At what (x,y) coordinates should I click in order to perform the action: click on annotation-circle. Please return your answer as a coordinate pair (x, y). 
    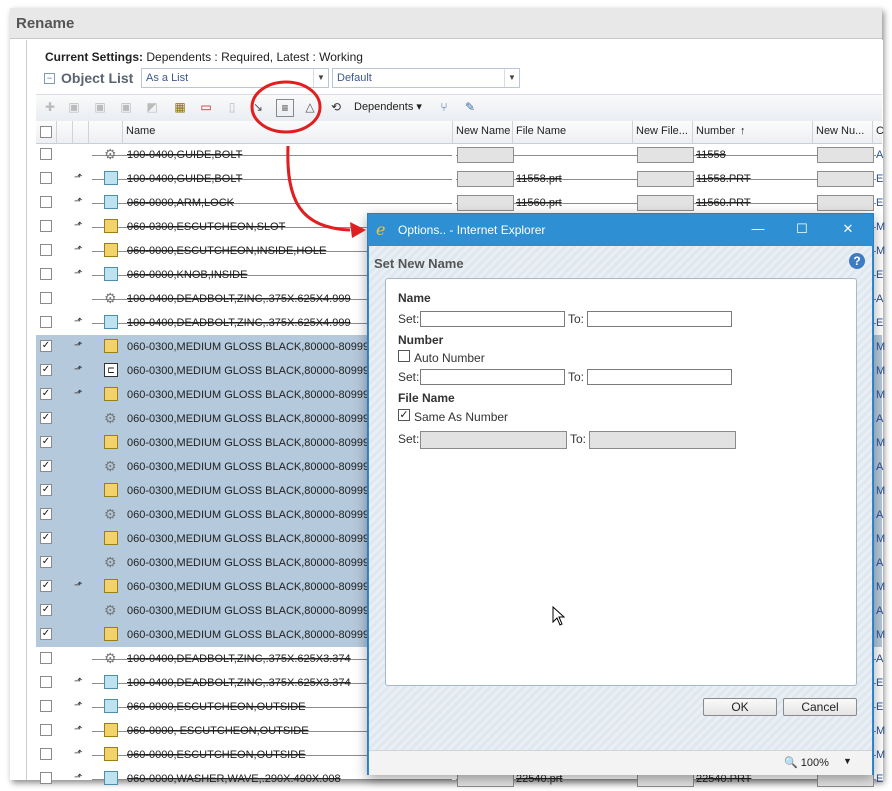
    Looking at the image, I should click on (286, 107).